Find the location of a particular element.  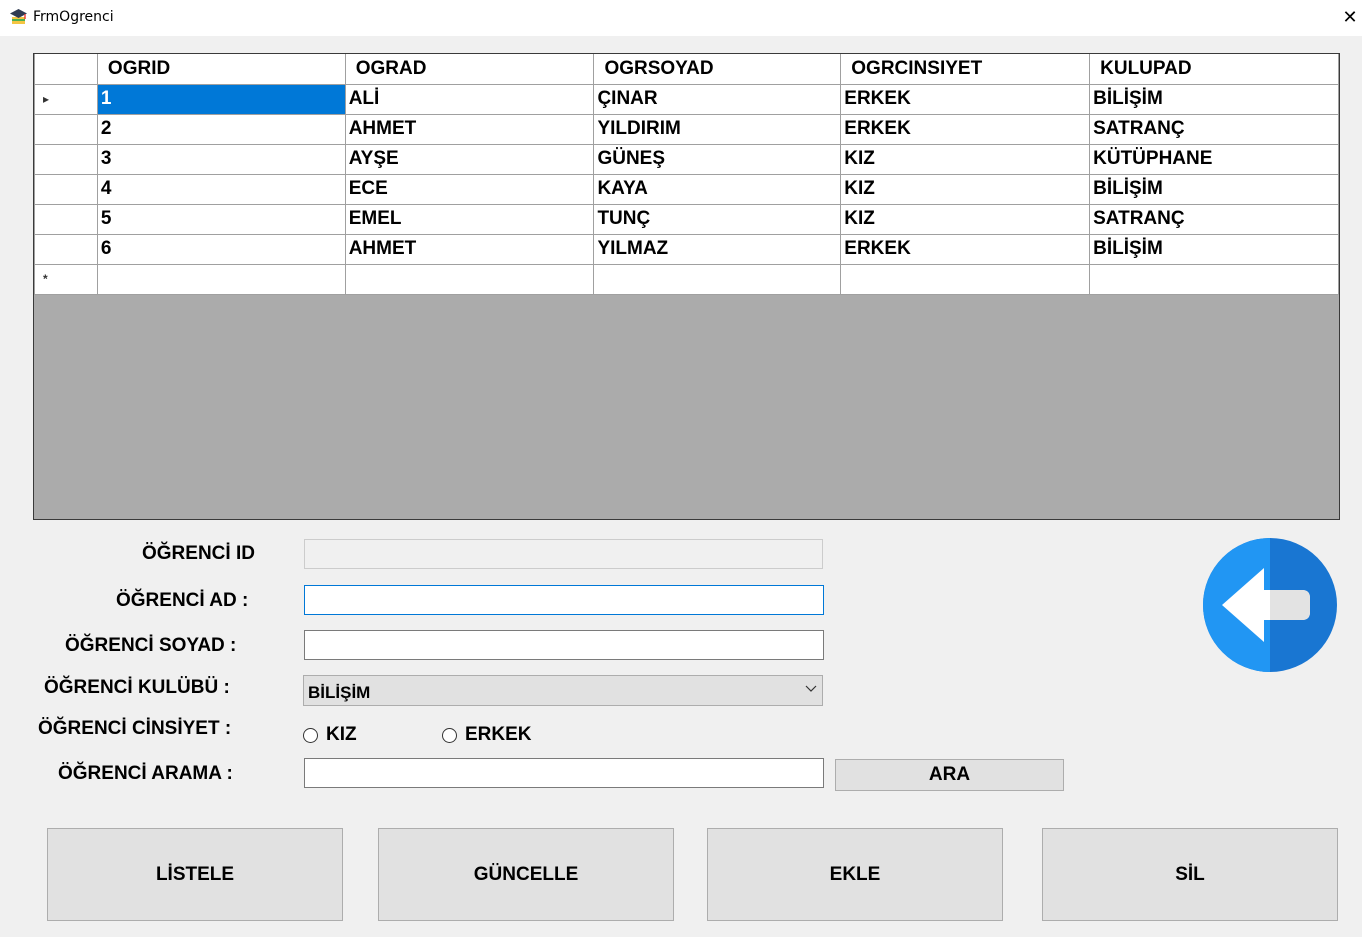

table-cell: EMEL is located at coordinates (469, 219).